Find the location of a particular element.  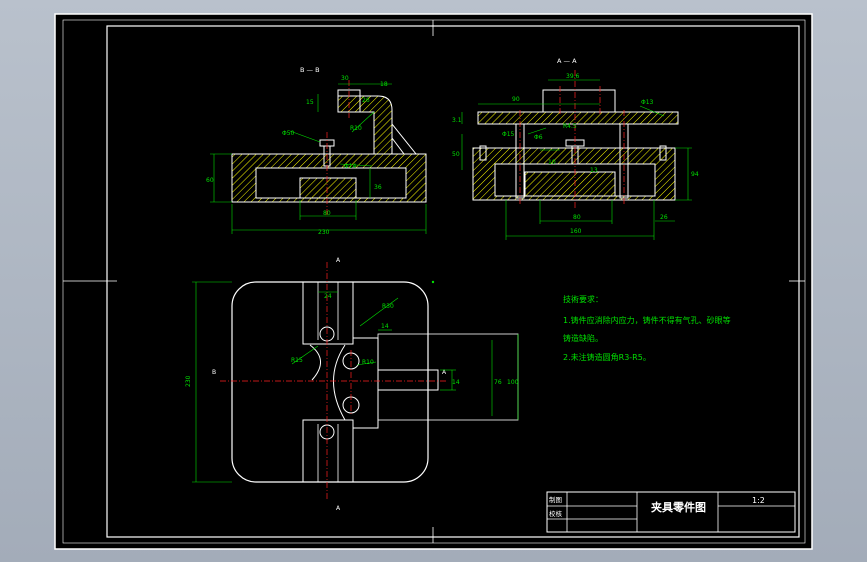

notes-line2: 2.未注铸造圆角R3-R5。 is located at coordinates (607, 357).